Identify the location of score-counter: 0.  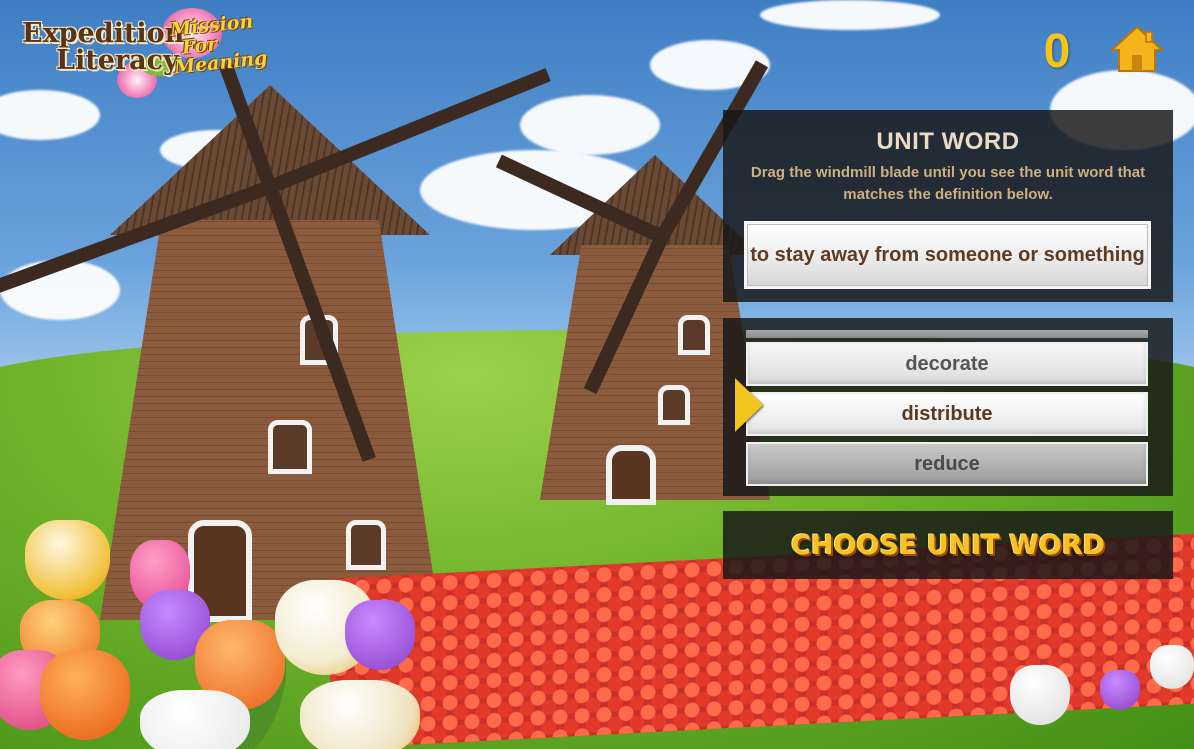
(1057, 51).